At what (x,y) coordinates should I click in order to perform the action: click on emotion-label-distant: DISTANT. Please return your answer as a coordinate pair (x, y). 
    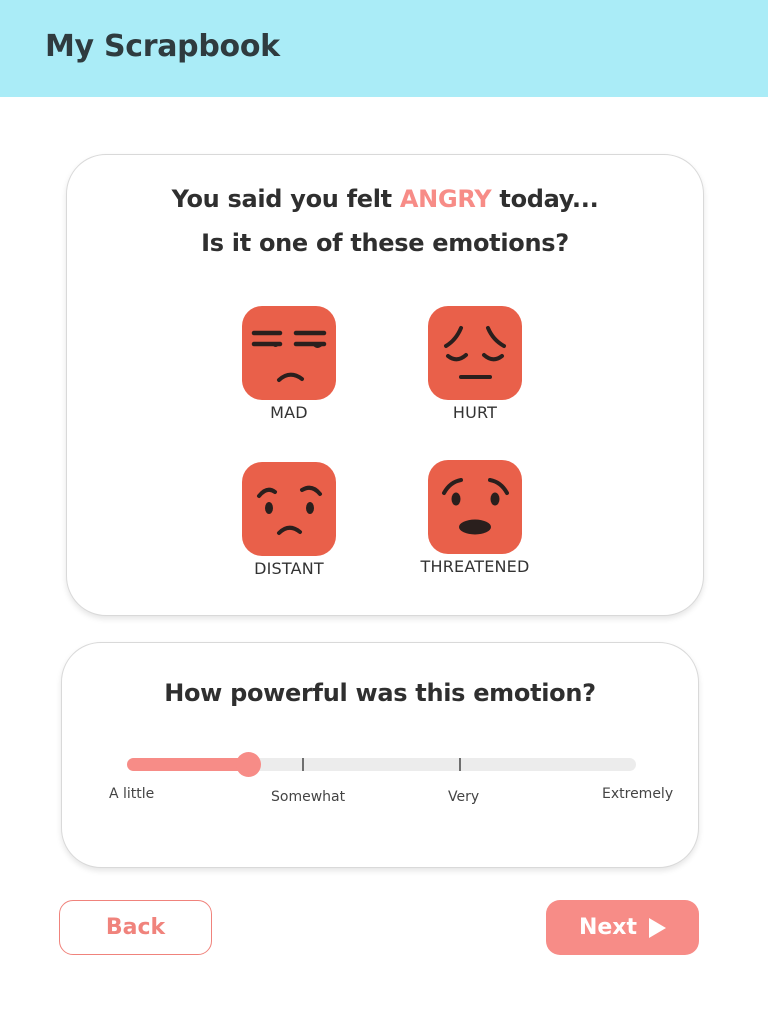
    Looking at the image, I should click on (289, 568).